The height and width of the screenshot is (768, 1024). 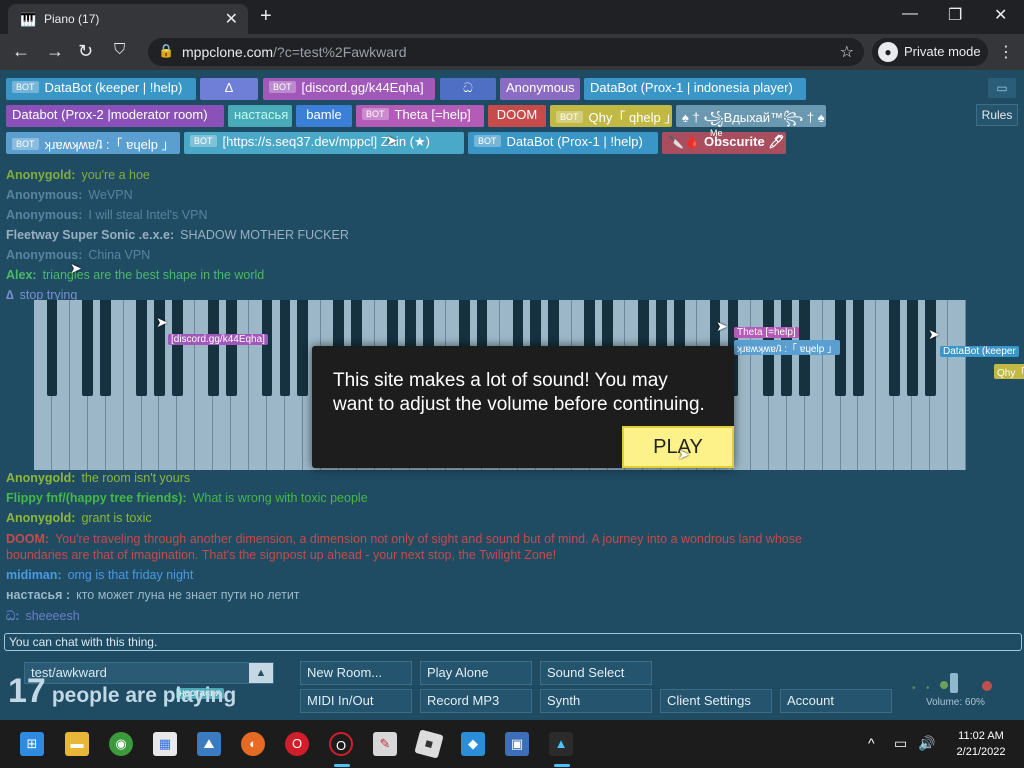 What do you see at coordinates (468, 89) in the screenshot?
I see `user-badge: ධ` at bounding box center [468, 89].